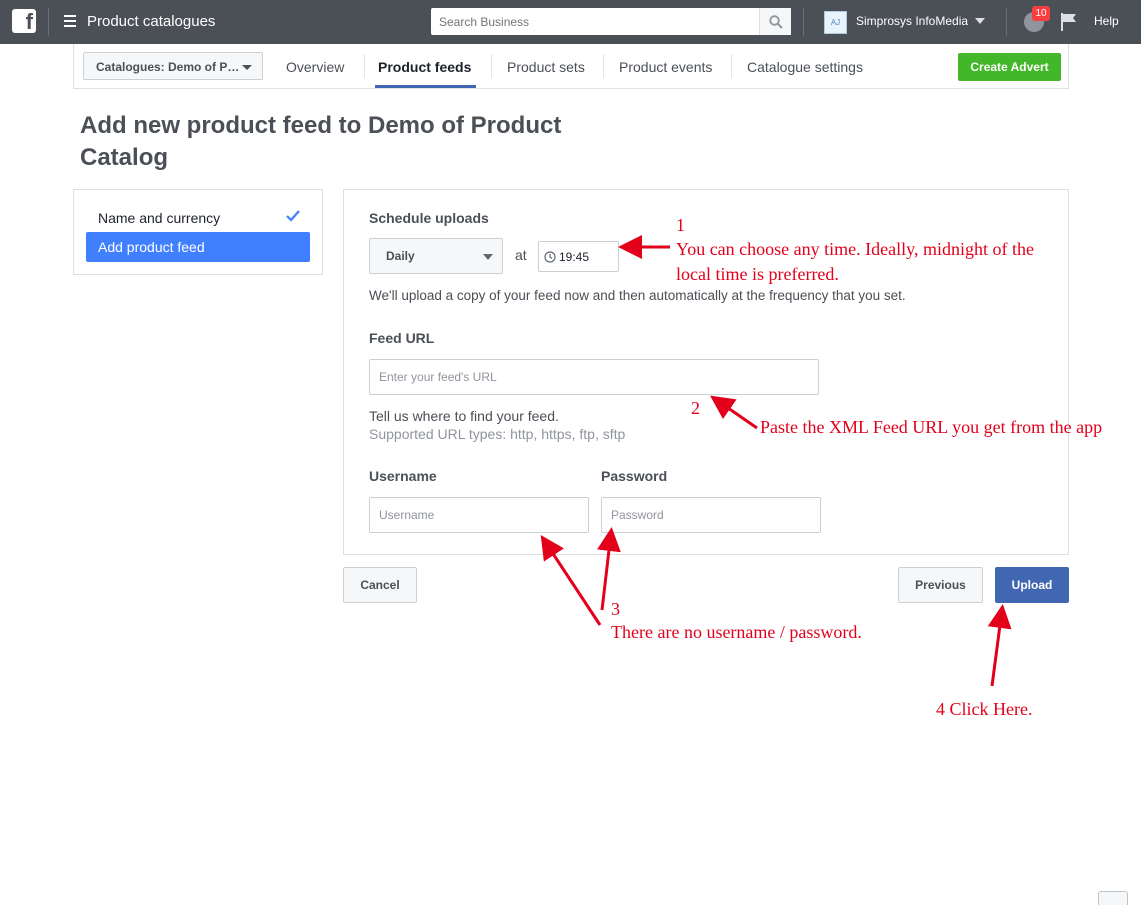  What do you see at coordinates (1069, 22) in the screenshot?
I see `flag-icon` at bounding box center [1069, 22].